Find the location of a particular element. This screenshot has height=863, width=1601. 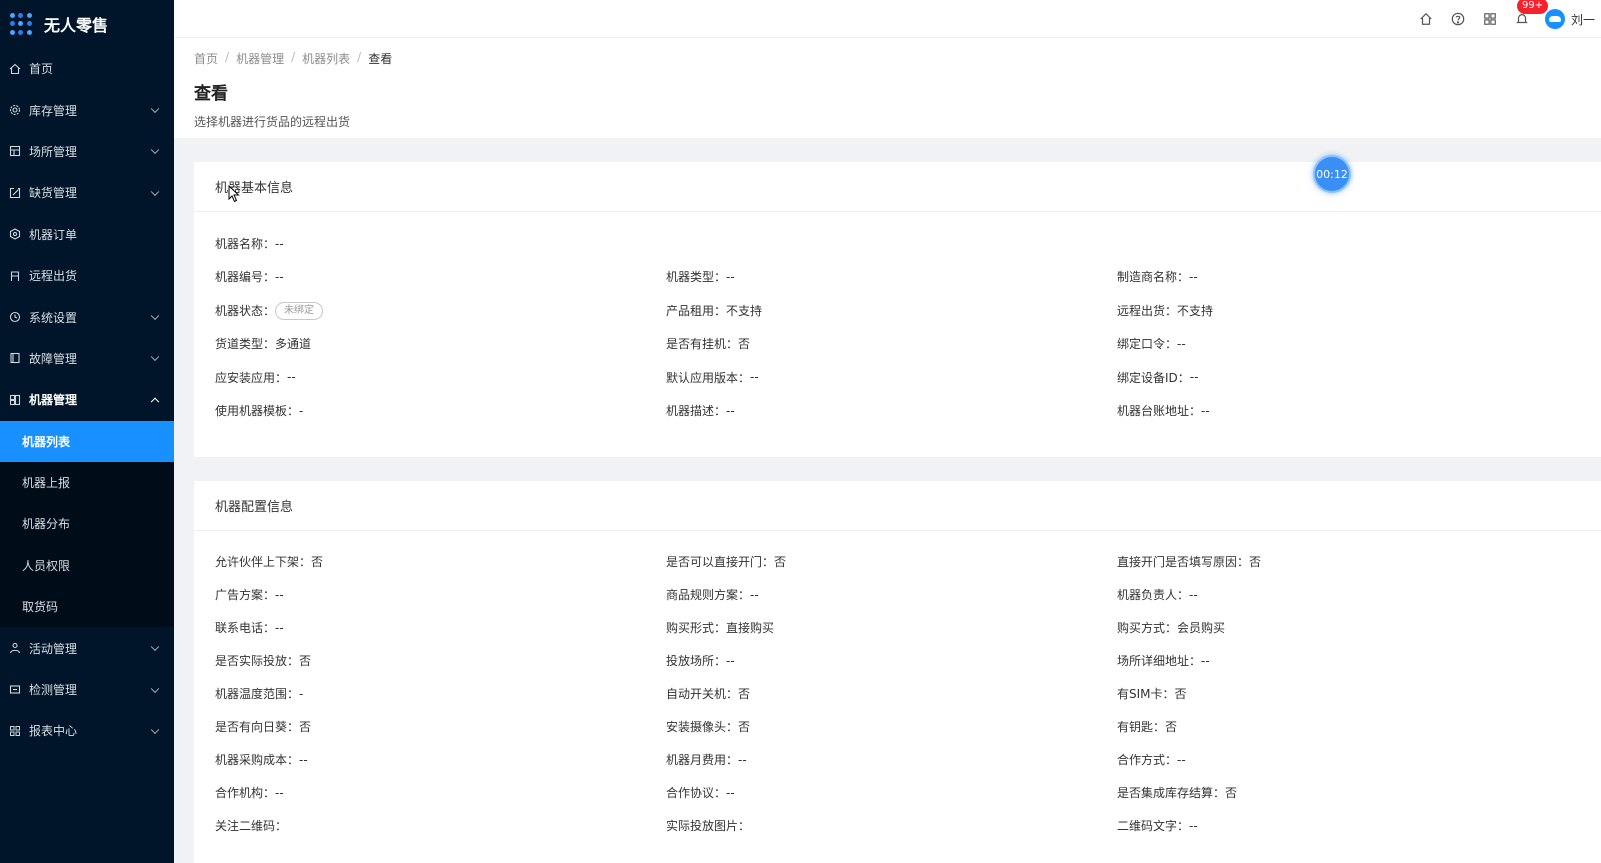

box-icon is located at coordinates (15, 276).